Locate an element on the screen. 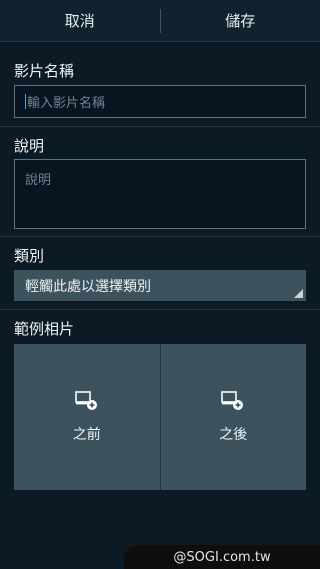  text-caret is located at coordinates (25, 101).